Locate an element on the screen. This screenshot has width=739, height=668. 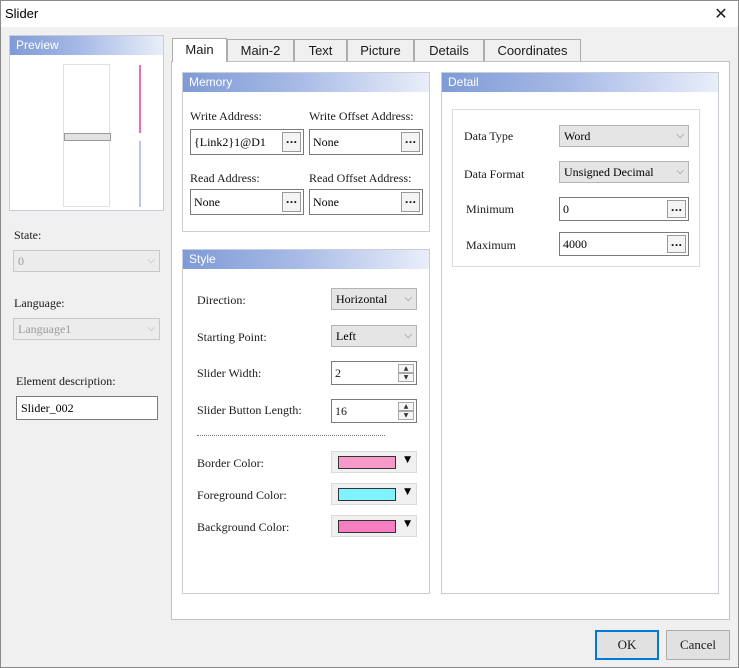
data-type-value: Word is located at coordinates (577, 136).